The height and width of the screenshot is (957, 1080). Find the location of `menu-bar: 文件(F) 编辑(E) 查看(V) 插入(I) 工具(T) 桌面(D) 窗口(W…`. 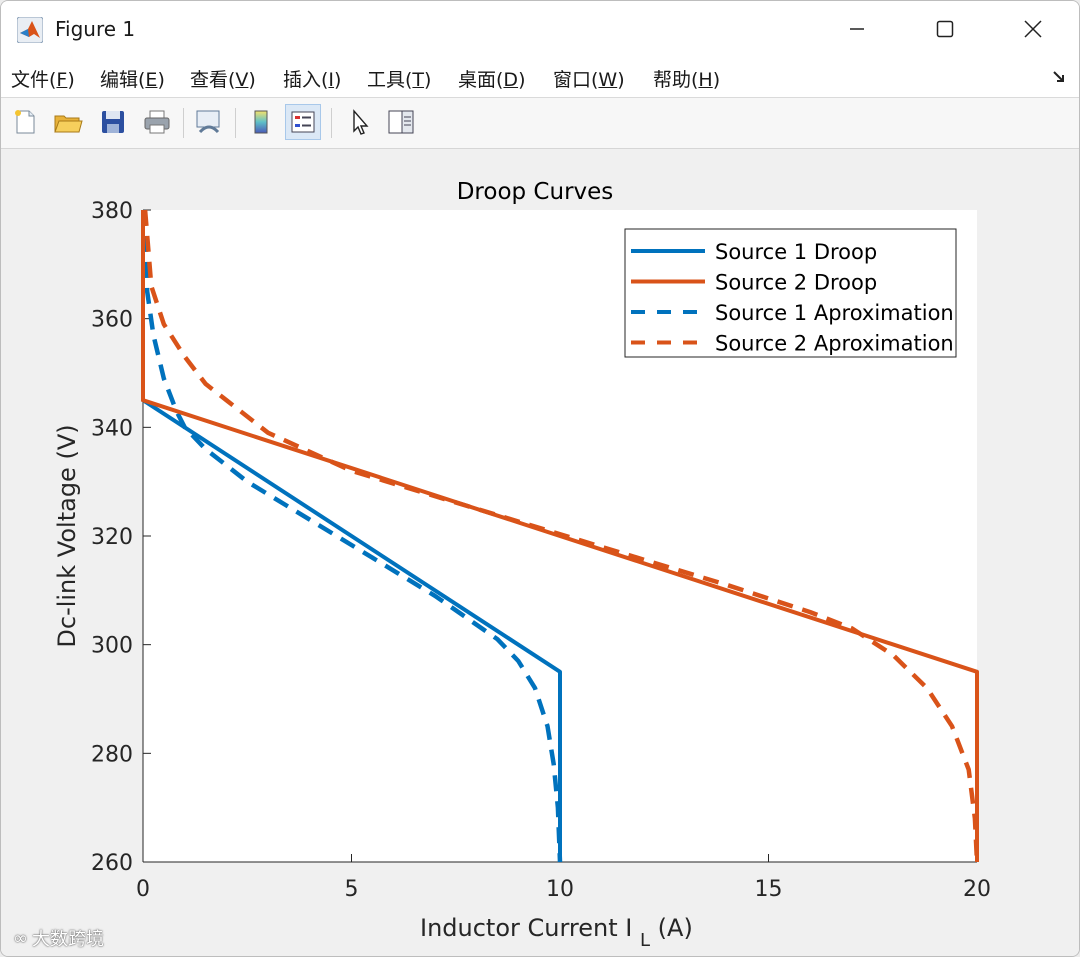

menu-bar: 文件(F) 编辑(E) 查看(V) 插入(I) 工具(T) 桌面(D) 窗口(W… is located at coordinates (540, 78).